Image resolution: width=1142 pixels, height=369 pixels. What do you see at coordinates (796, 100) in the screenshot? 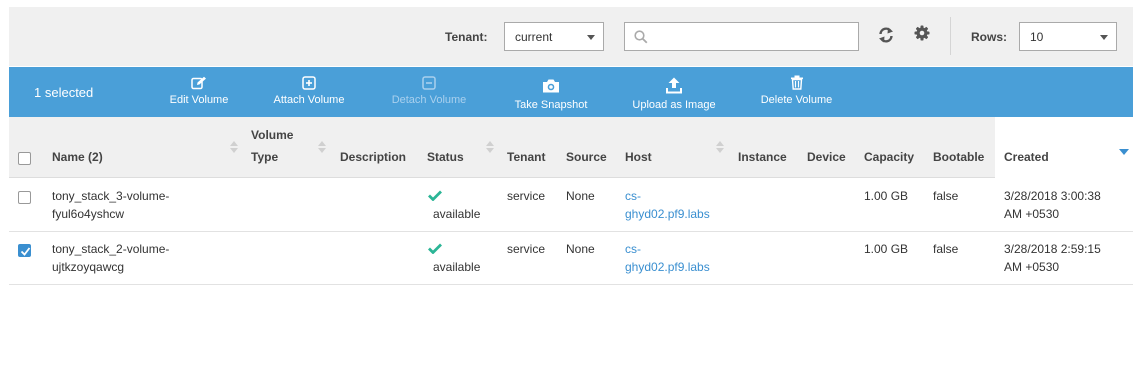
I see `delete-volume-label: Delete Volume` at bounding box center [796, 100].